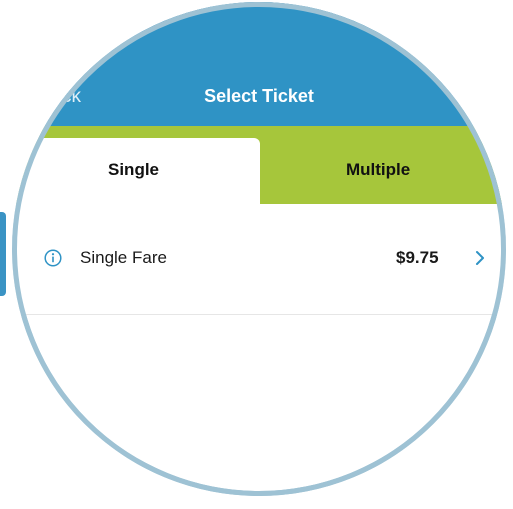 The height and width of the screenshot is (509, 513). What do you see at coordinates (480, 258) in the screenshot?
I see `chevron-right-icon` at bounding box center [480, 258].